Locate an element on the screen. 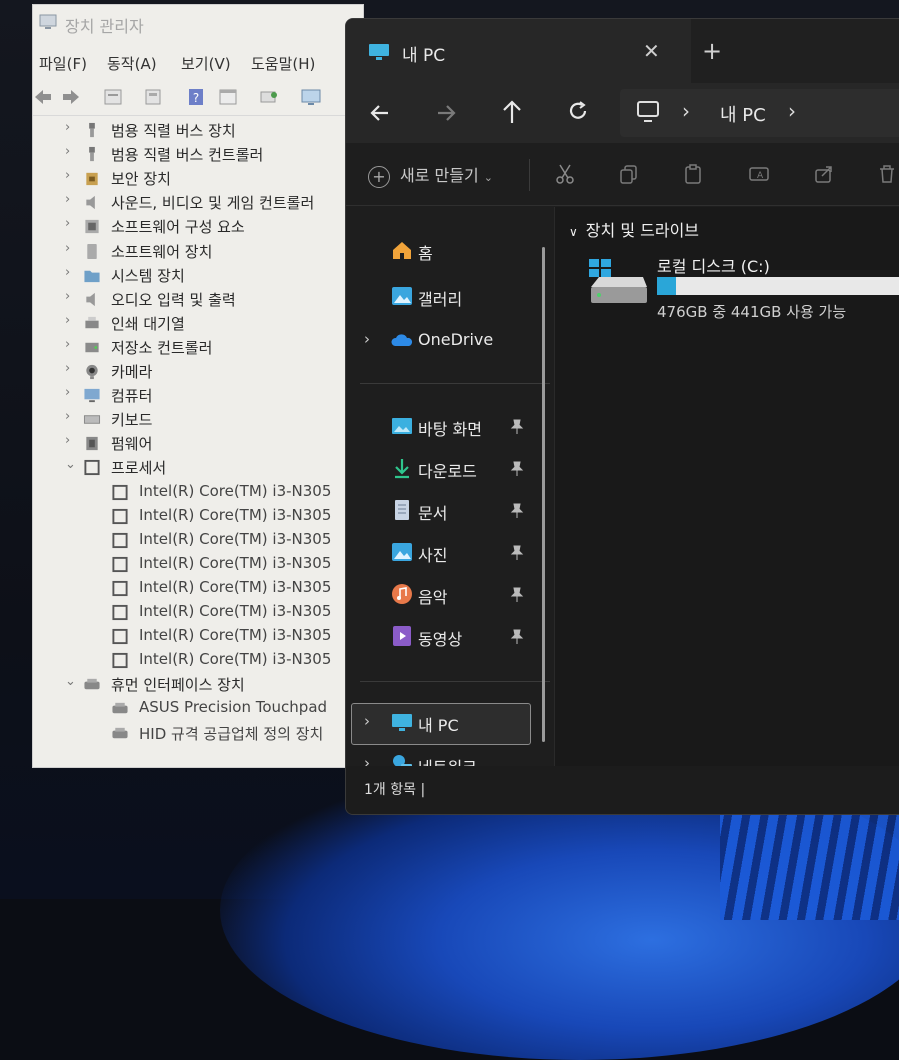 This screenshot has height=1060, width=899. copy-icon is located at coordinates (629, 174).